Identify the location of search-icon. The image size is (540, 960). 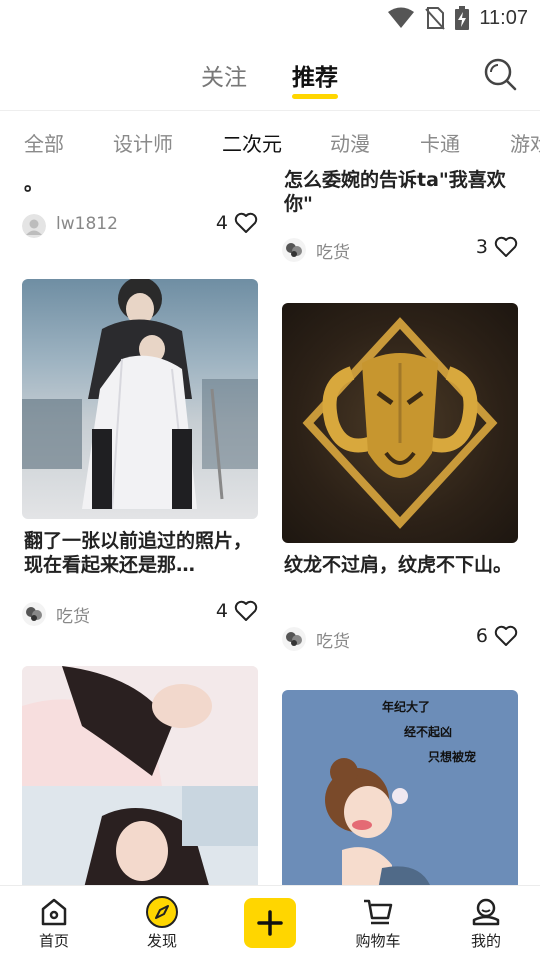
(500, 74).